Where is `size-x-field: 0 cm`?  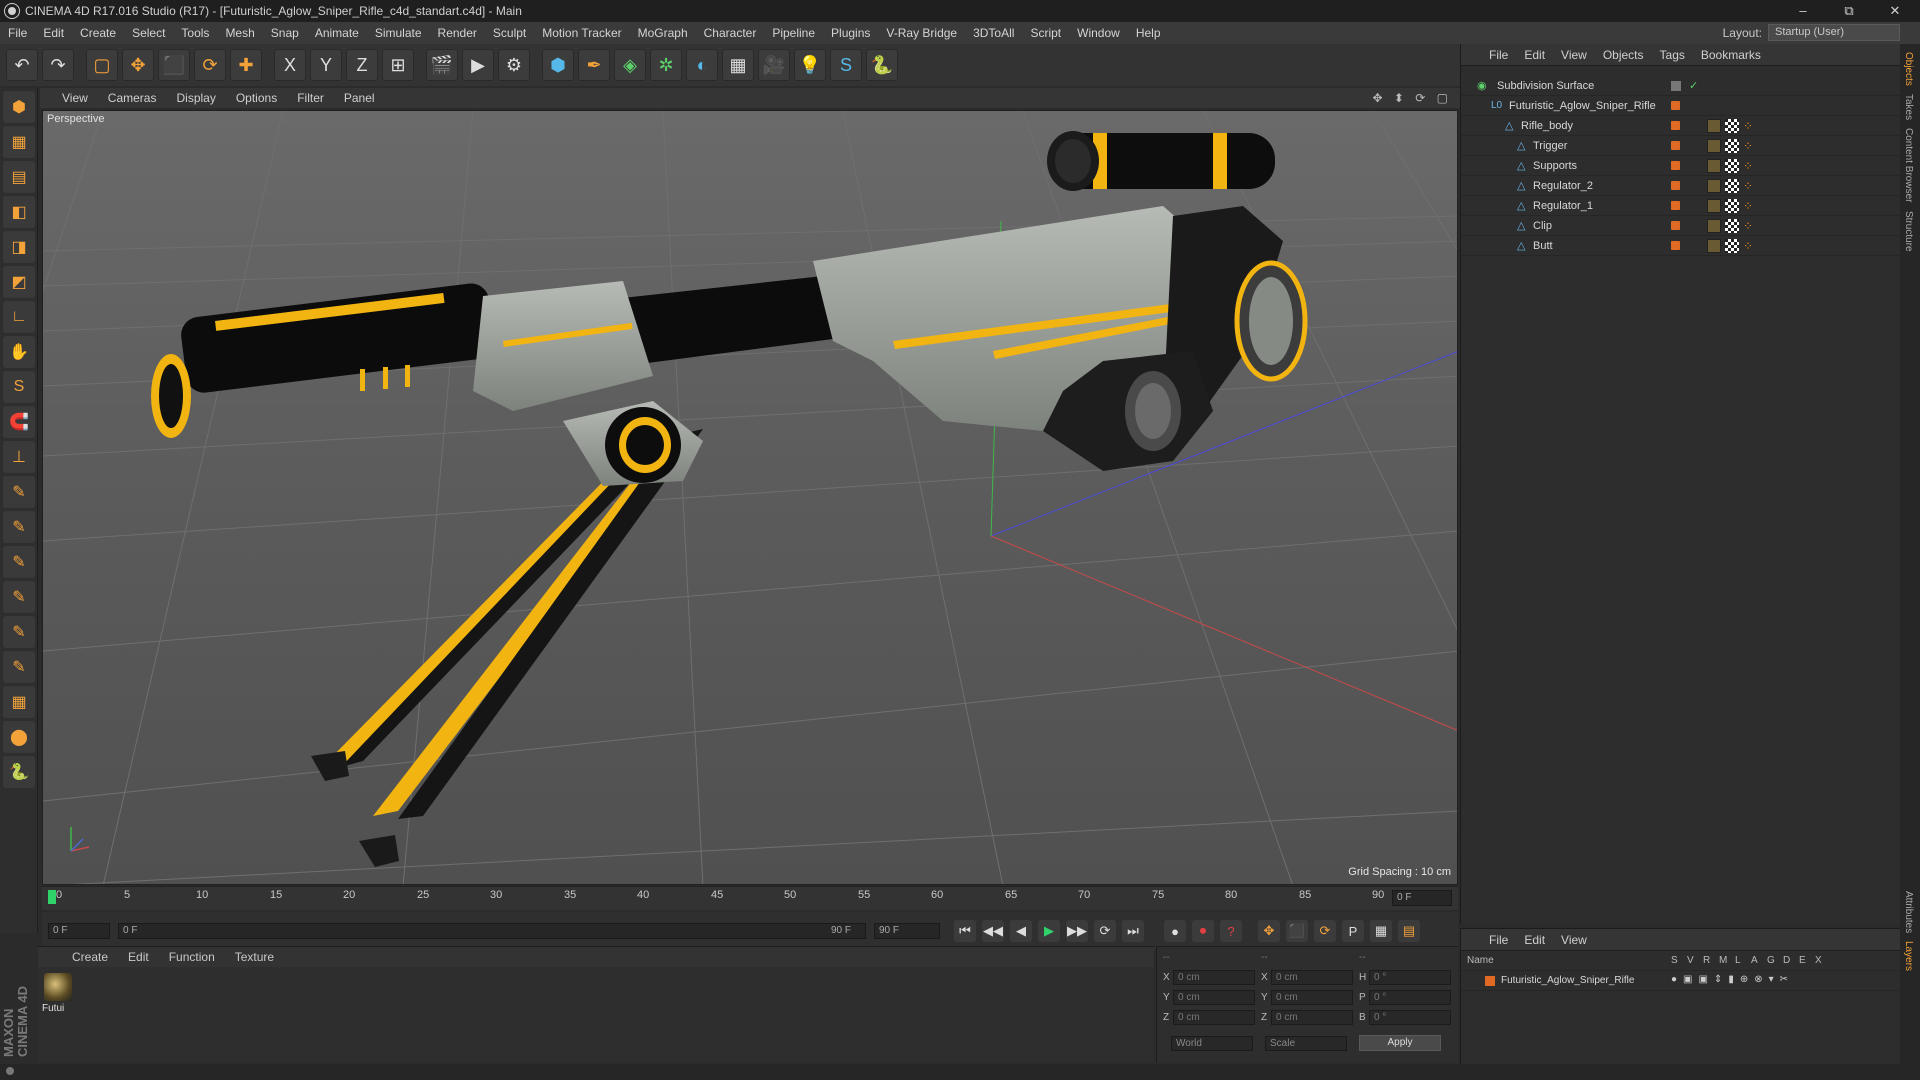
size-x-field: 0 cm is located at coordinates (1312, 977).